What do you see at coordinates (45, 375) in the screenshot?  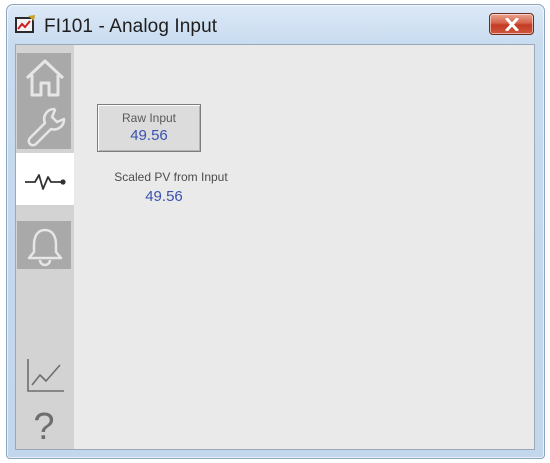 I see `trend-chart-icon` at bounding box center [45, 375].